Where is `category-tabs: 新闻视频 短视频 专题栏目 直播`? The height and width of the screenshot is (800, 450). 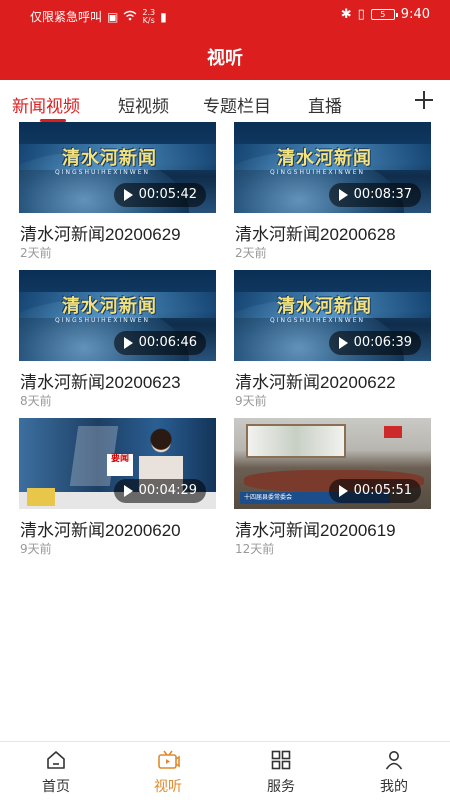
category-tabs: 新闻视频 短视频 专题栏目 直播 is located at coordinates (225, 102).